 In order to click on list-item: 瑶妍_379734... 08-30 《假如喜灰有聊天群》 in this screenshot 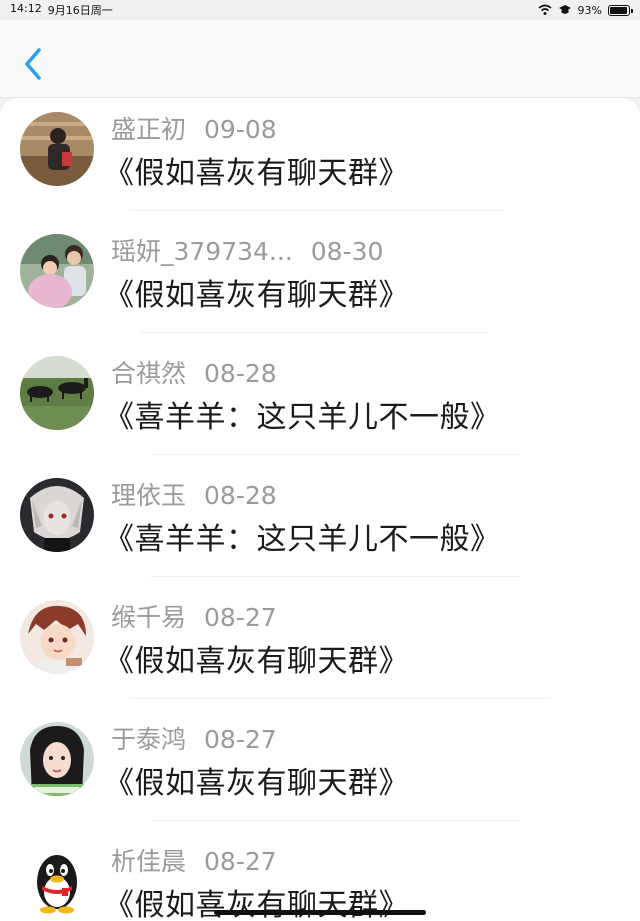, I will do `click(320, 281)`.